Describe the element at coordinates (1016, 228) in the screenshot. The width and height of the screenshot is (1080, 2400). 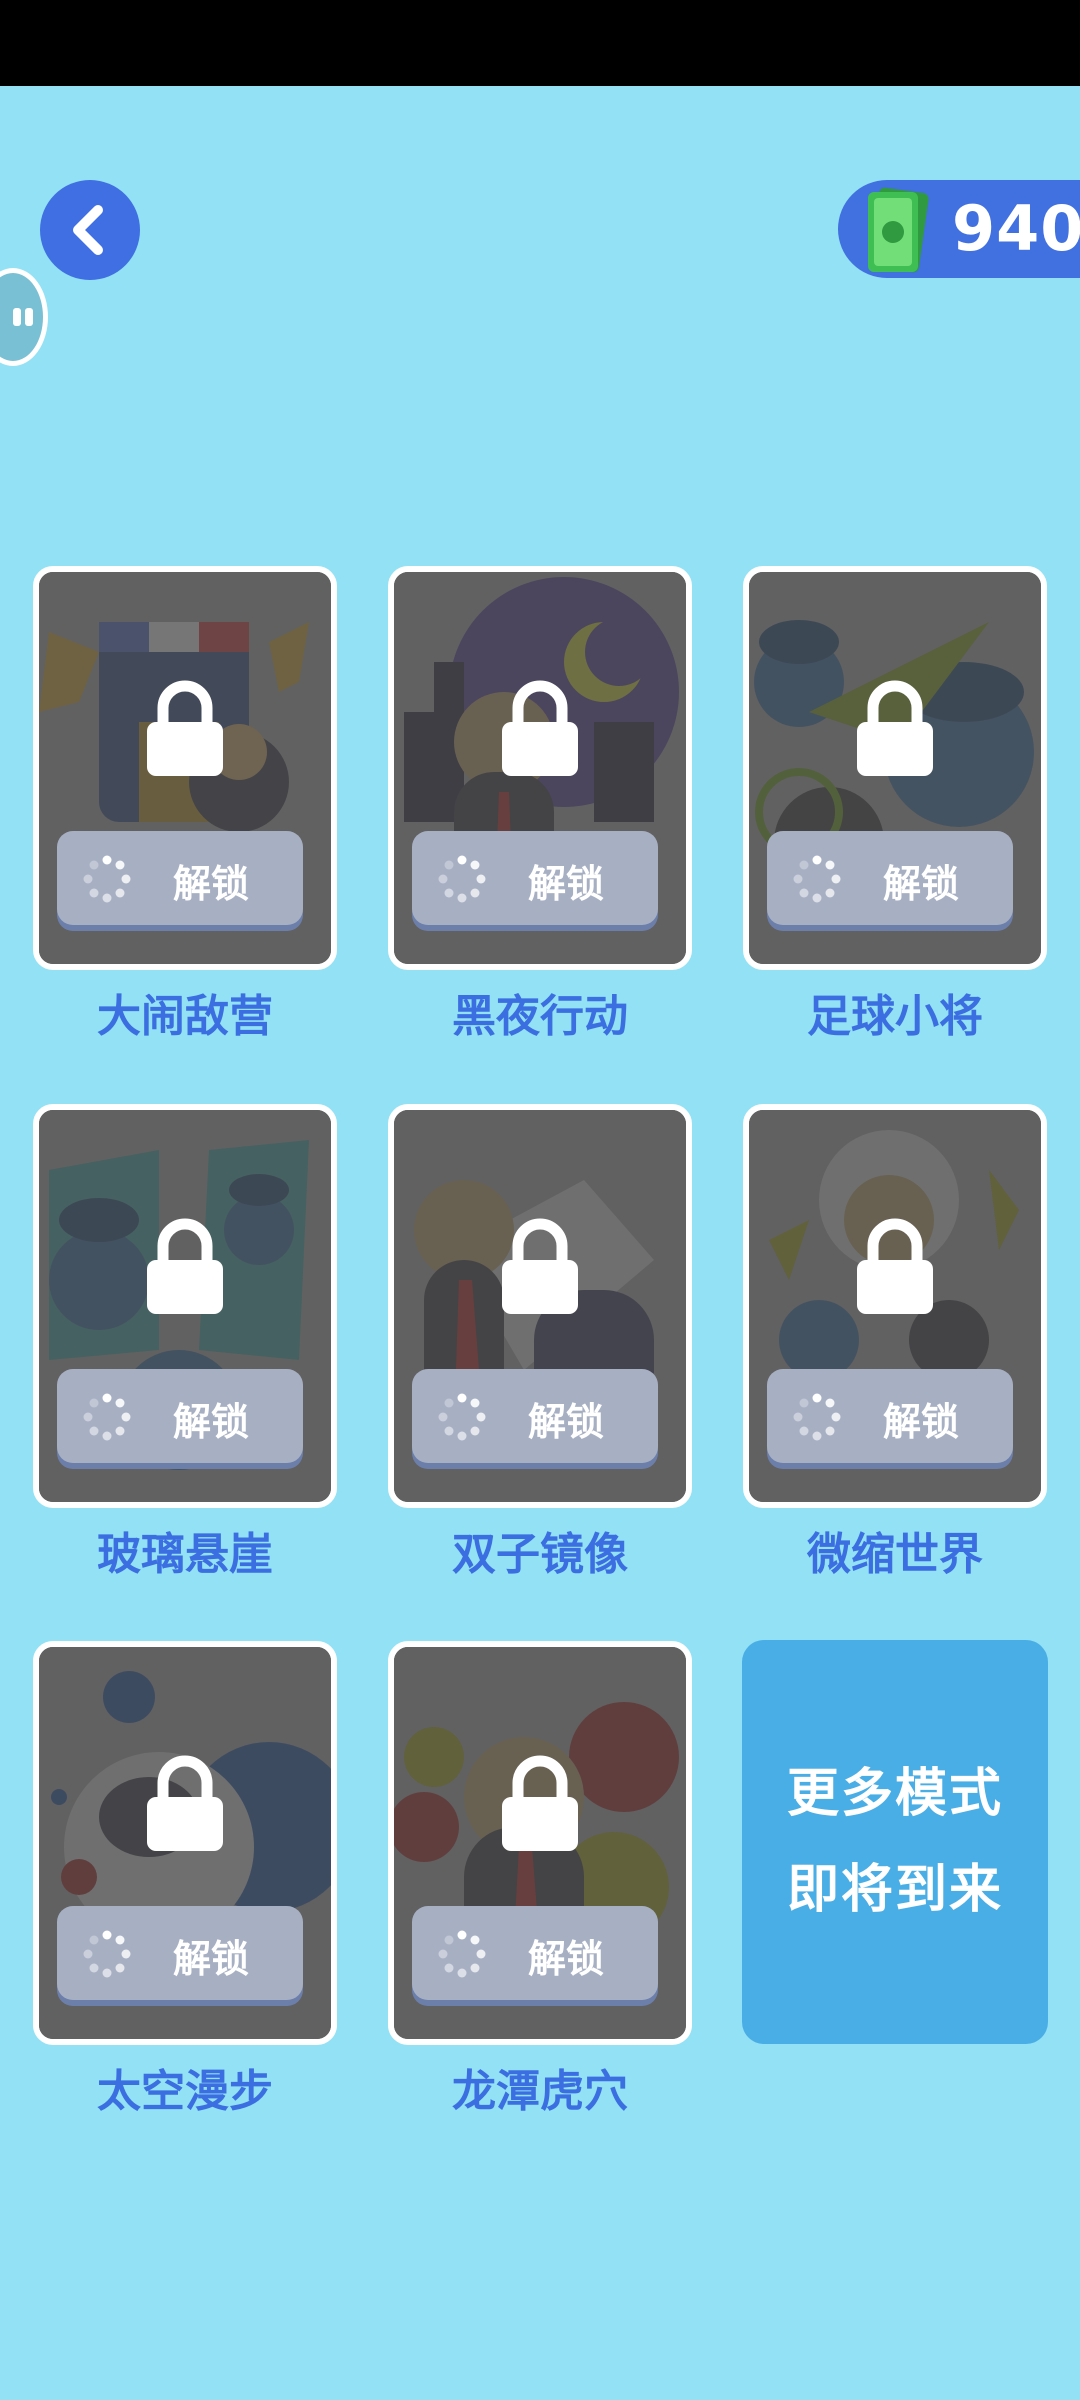
I see `currency-amount: 940` at that location.